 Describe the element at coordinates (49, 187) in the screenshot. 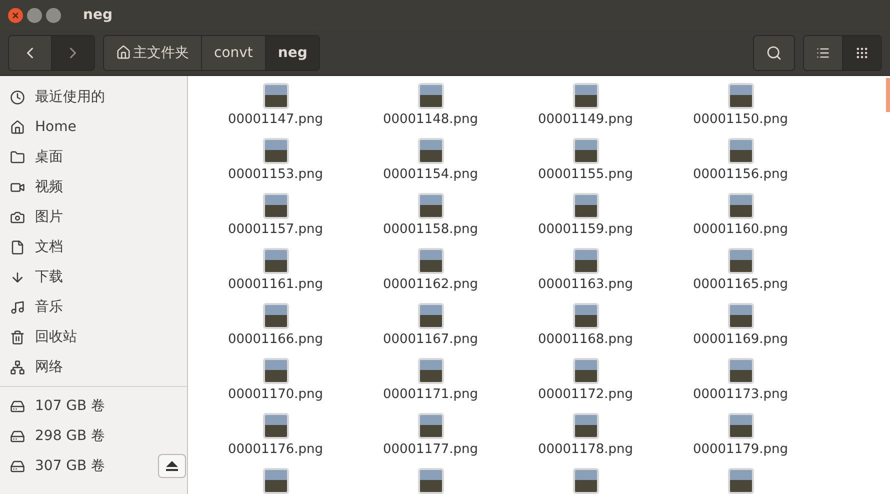

I see `sidebar-item: 视频` at that location.